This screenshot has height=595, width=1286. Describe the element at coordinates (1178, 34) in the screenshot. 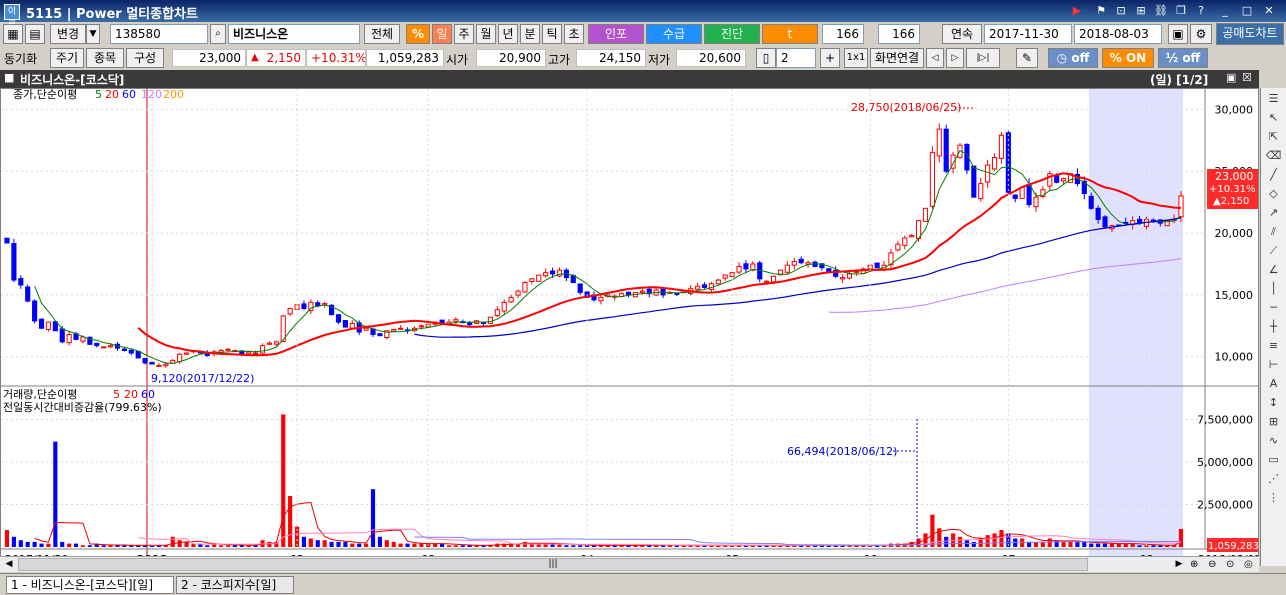

I see `disk-icon: ▣` at that location.